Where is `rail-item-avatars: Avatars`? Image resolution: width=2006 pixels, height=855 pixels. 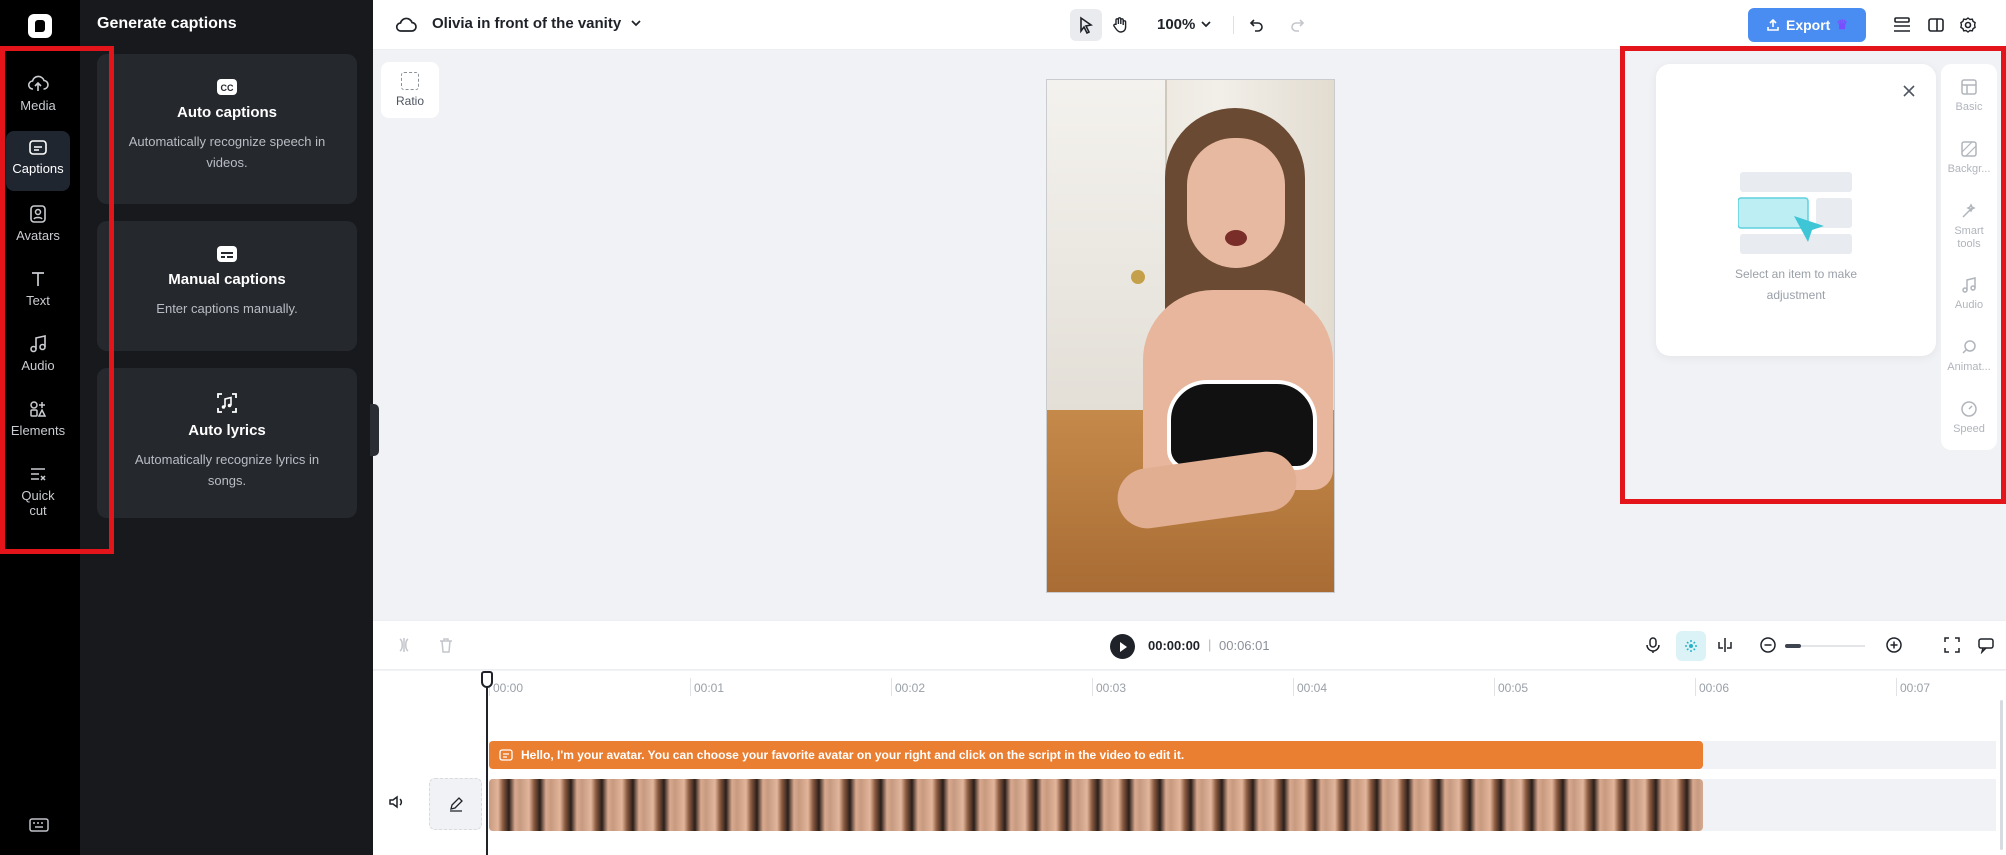 rail-item-avatars: Avatars is located at coordinates (38, 226).